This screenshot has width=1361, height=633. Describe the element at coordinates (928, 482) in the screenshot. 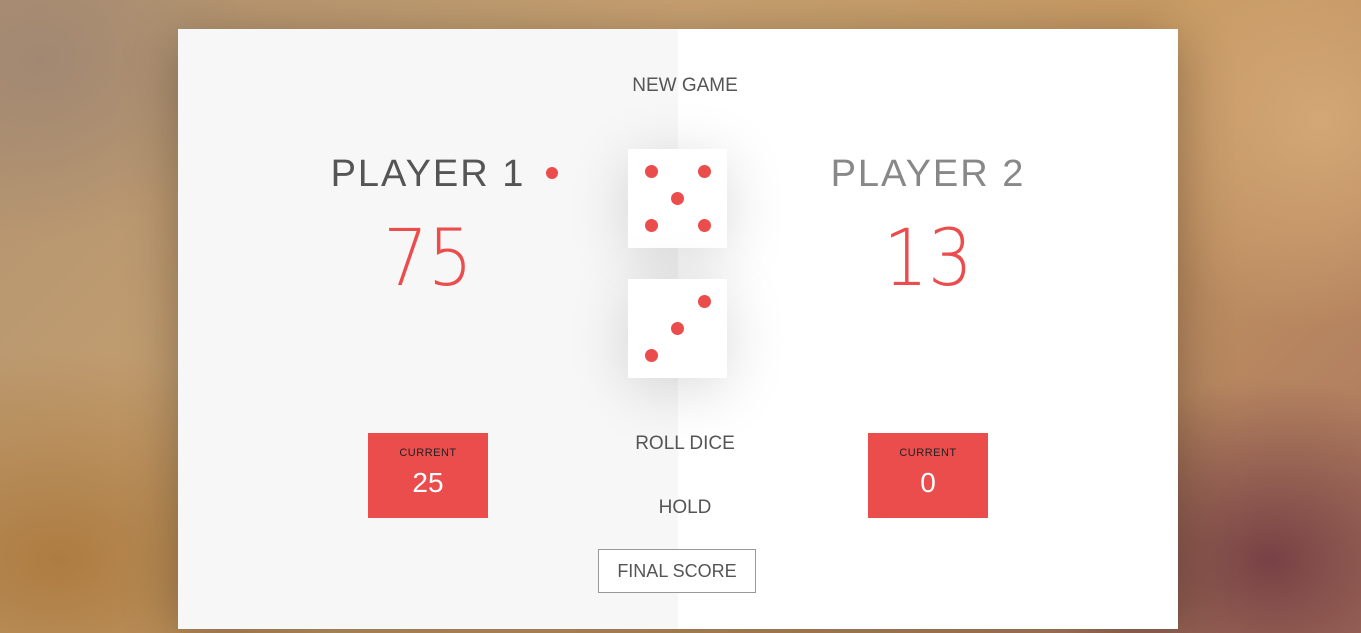

I see `player-2-current-score: 0` at that location.